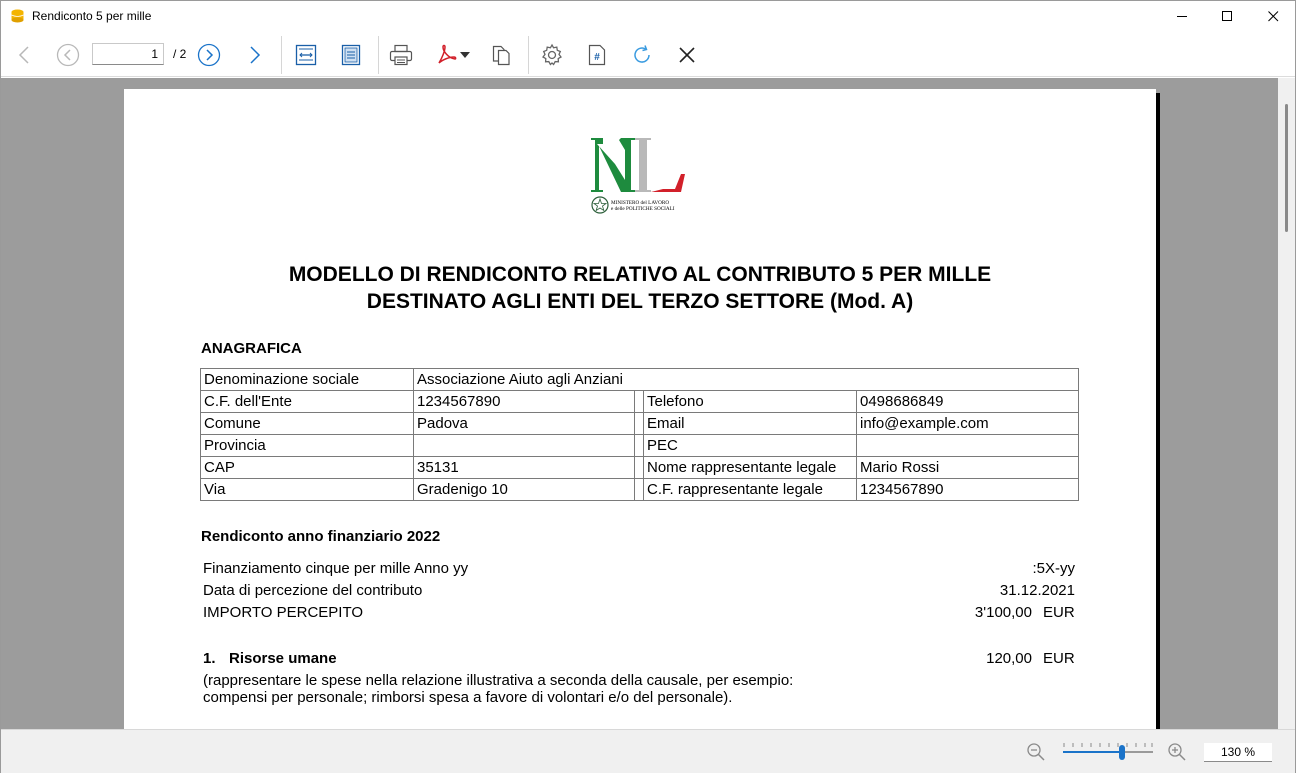 This screenshot has height=773, width=1296. I want to click on caret-down-icon, so click(465, 55).